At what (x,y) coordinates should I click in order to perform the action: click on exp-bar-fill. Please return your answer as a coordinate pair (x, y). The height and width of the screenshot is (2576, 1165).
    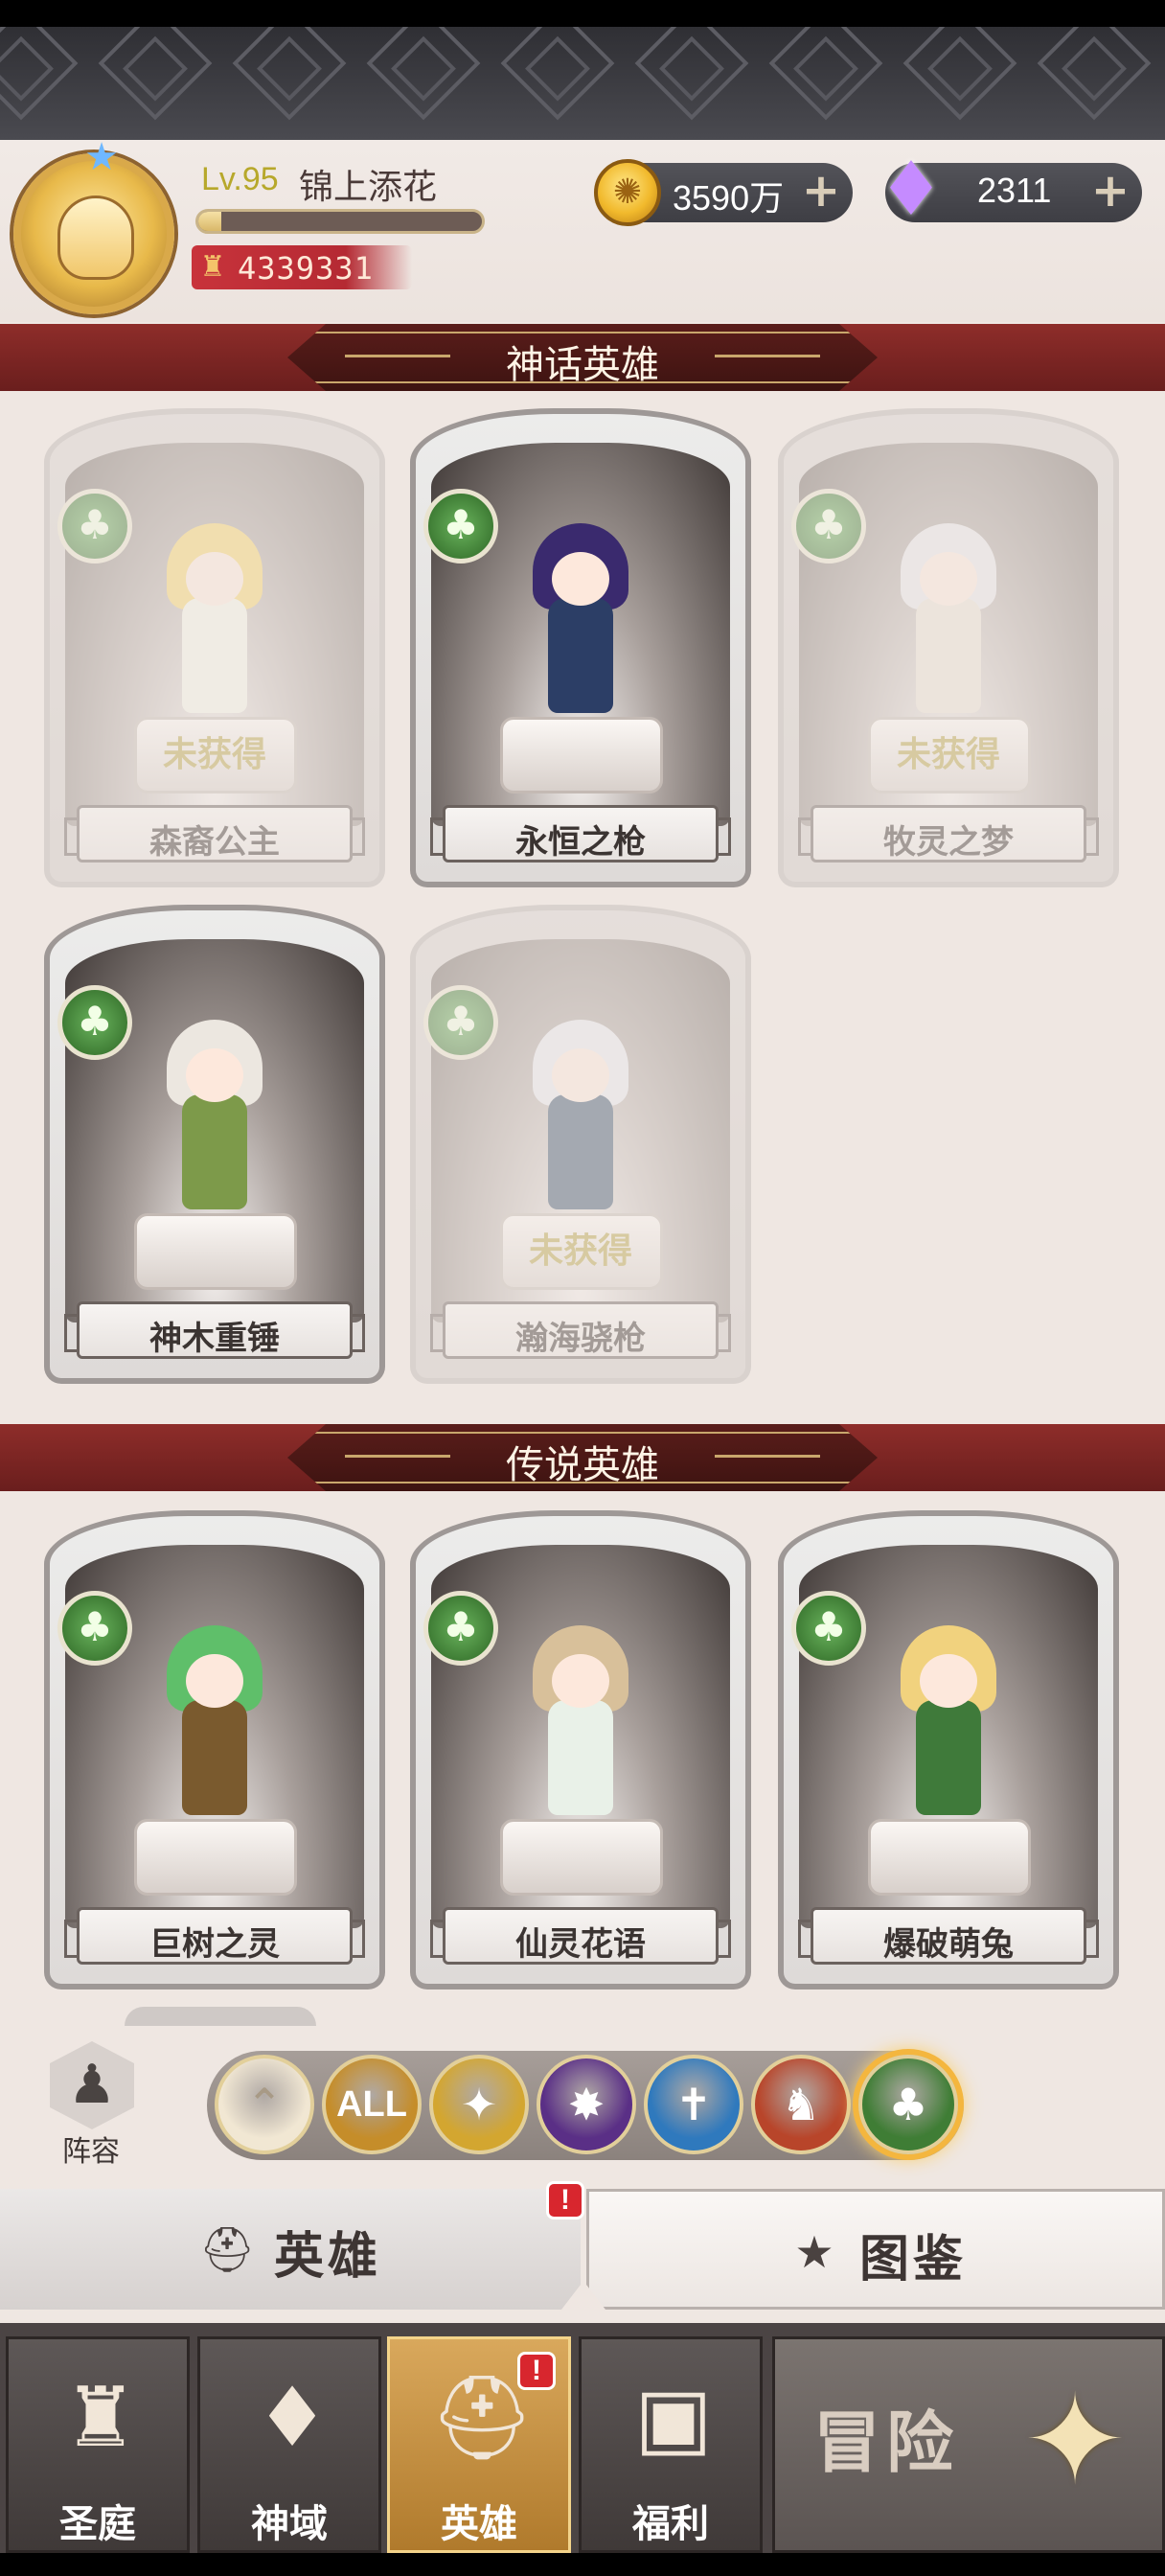
    Looking at the image, I should click on (210, 221).